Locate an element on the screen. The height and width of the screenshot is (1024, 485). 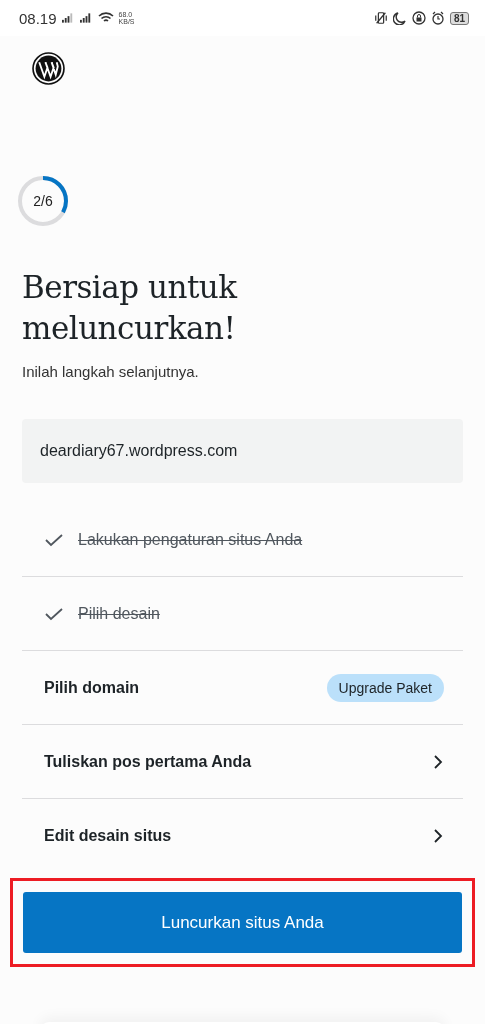
subtitle: Inilah langkah selanjutnya. is located at coordinates (111, 371).